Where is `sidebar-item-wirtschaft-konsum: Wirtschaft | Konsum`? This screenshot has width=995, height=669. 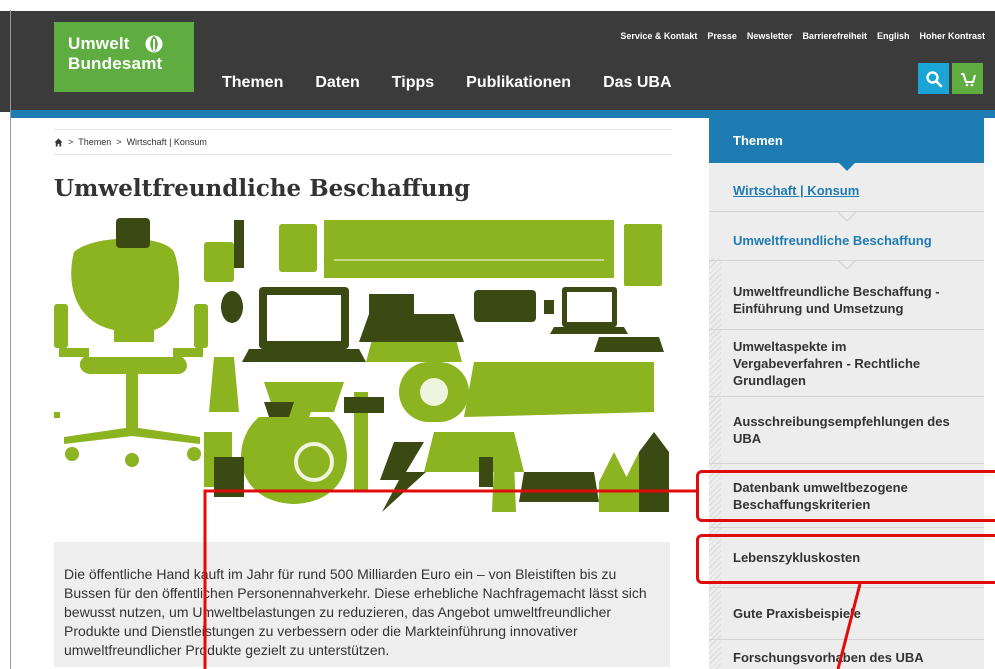 sidebar-item-wirtschaft-konsum: Wirtschaft | Konsum is located at coordinates (846, 191).